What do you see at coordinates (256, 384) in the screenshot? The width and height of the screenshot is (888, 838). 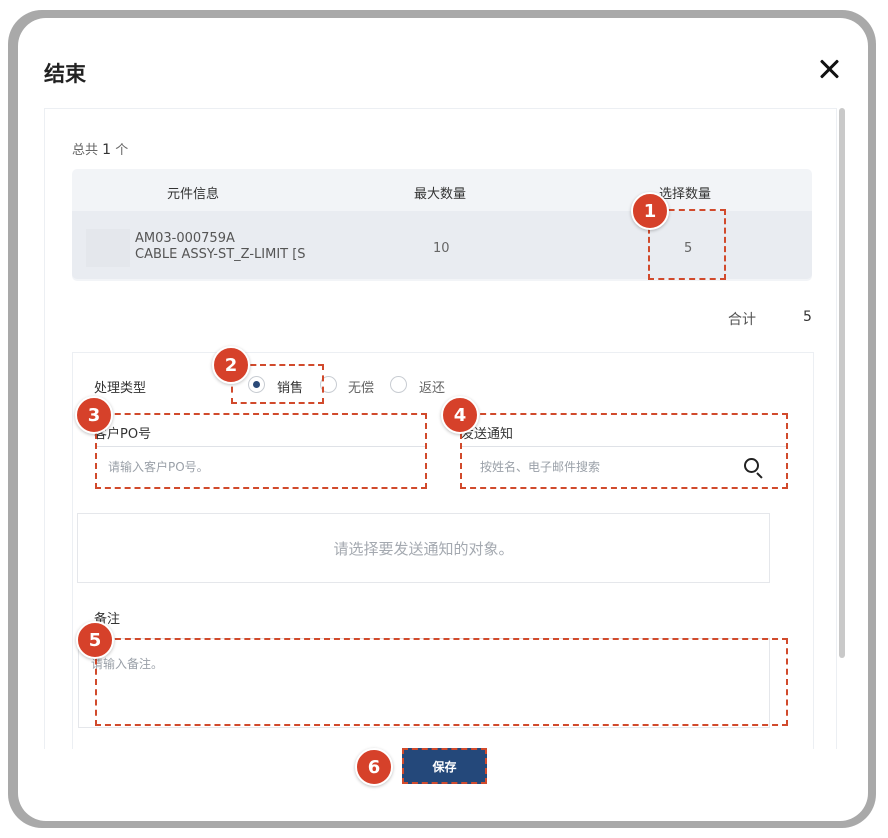 I see `radio-sale` at bounding box center [256, 384].